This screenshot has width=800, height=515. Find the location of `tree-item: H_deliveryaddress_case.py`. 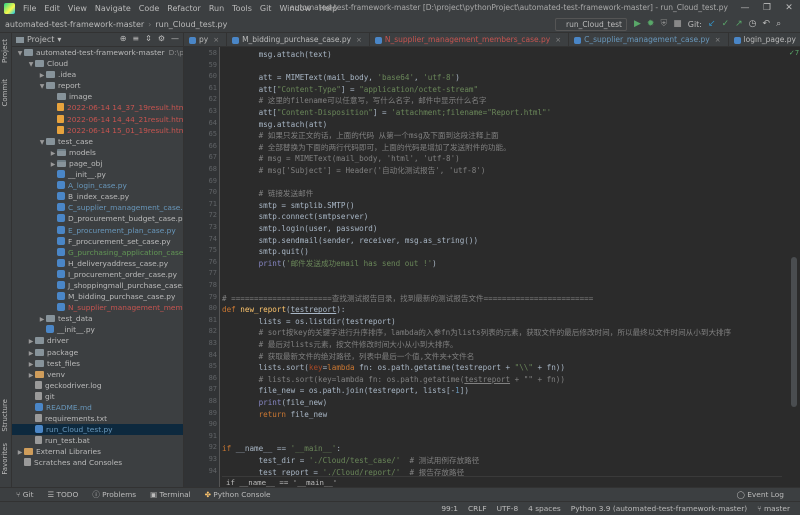

tree-item: H_deliveryaddress_case.py is located at coordinates (97, 263).